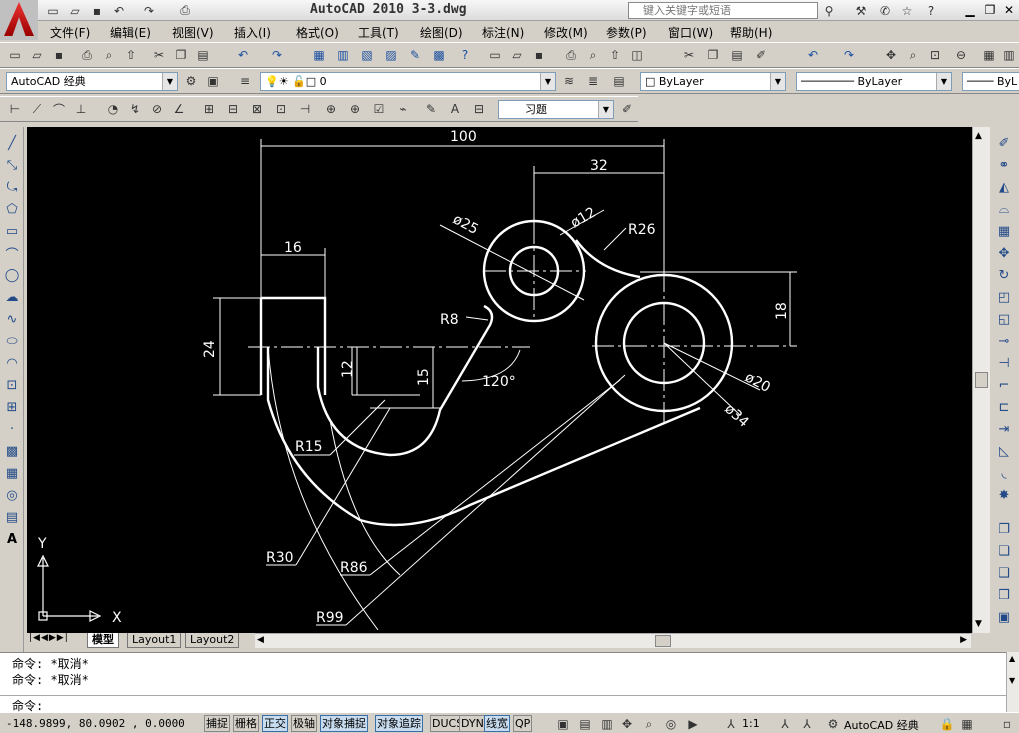  I want to click on extend-icon: ⊣, so click(1004, 363).